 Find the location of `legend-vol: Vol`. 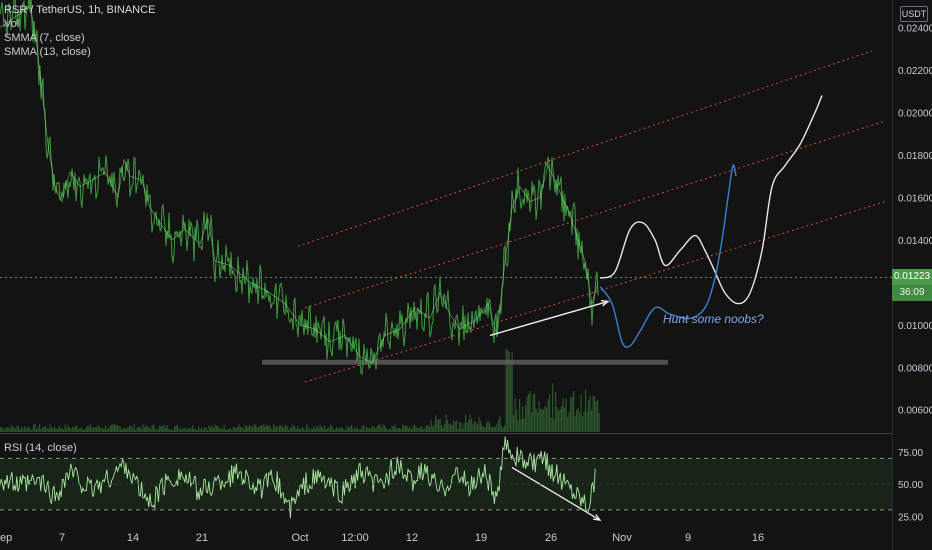

legend-vol: Vol is located at coordinates (79, 24).